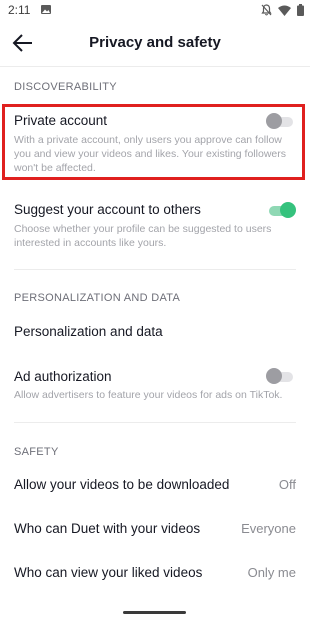 This screenshot has width=320, height=620. Describe the element at coordinates (268, 528) in the screenshot. I see `duet-setting-value: Everyone` at that location.